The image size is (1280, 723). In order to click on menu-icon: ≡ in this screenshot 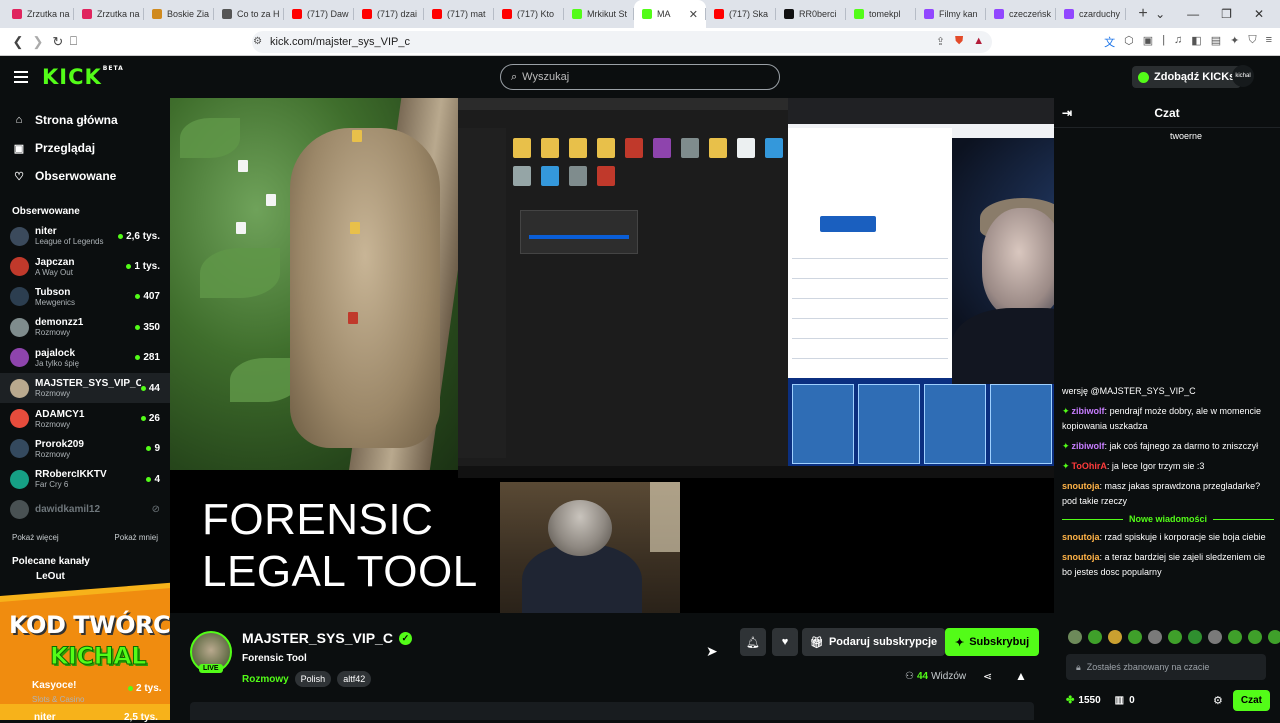, I will do `click(1269, 42)`.